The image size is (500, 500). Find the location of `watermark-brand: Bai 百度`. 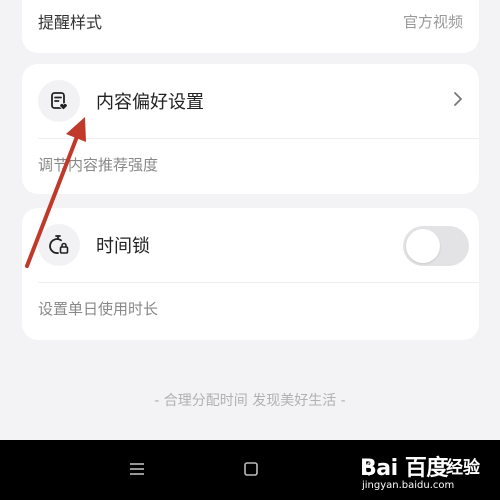

watermark-brand: Bai 百度 is located at coordinates (404, 468).